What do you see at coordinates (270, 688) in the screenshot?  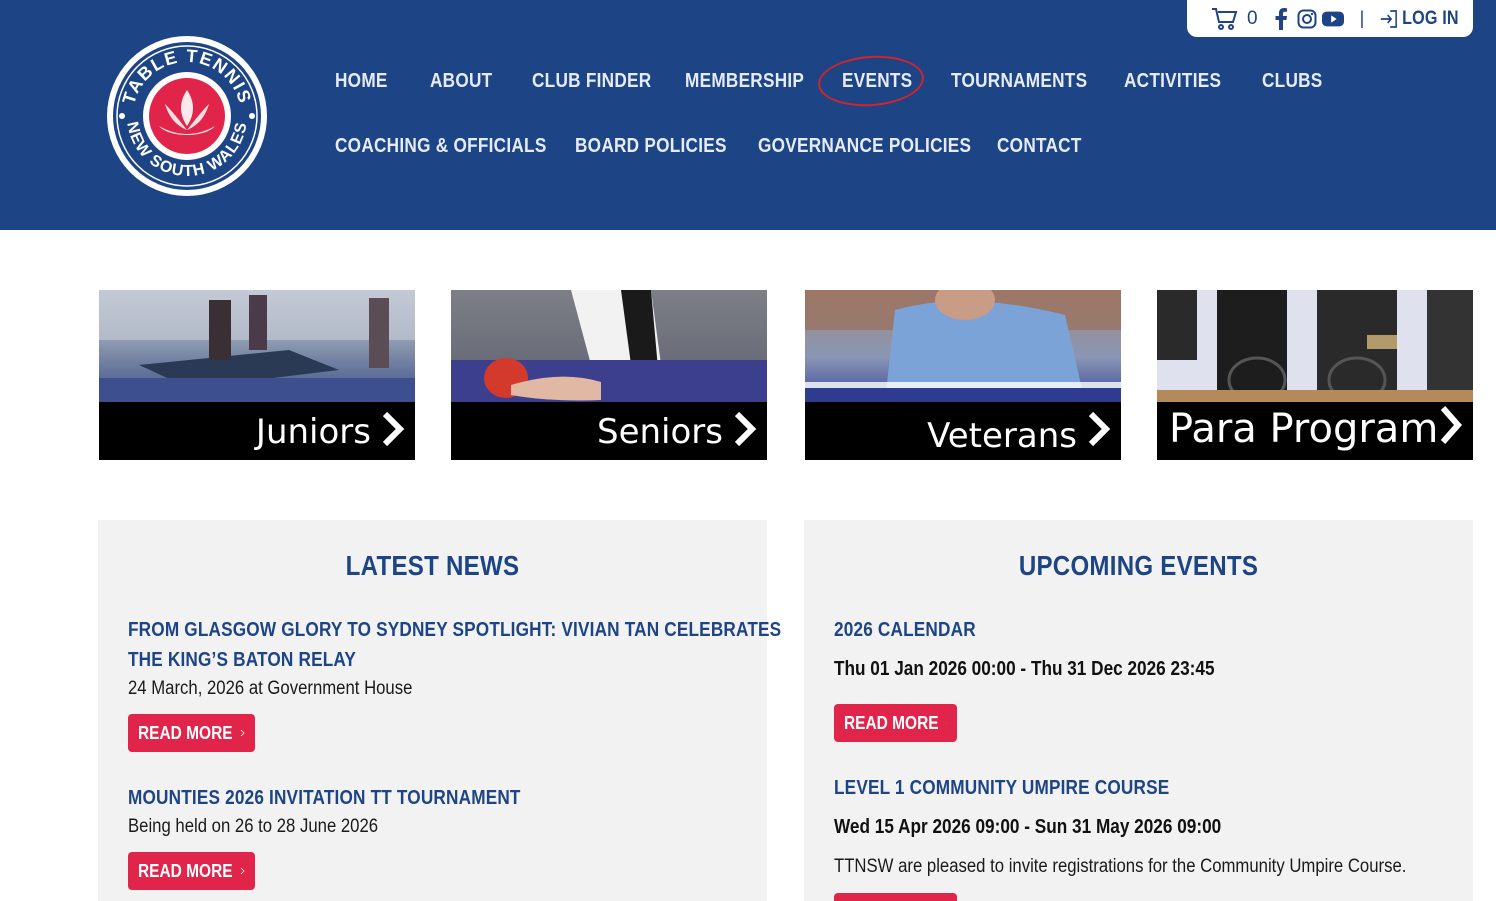 I see `news-item-summary: 24 March, 2026 at Government House` at bounding box center [270, 688].